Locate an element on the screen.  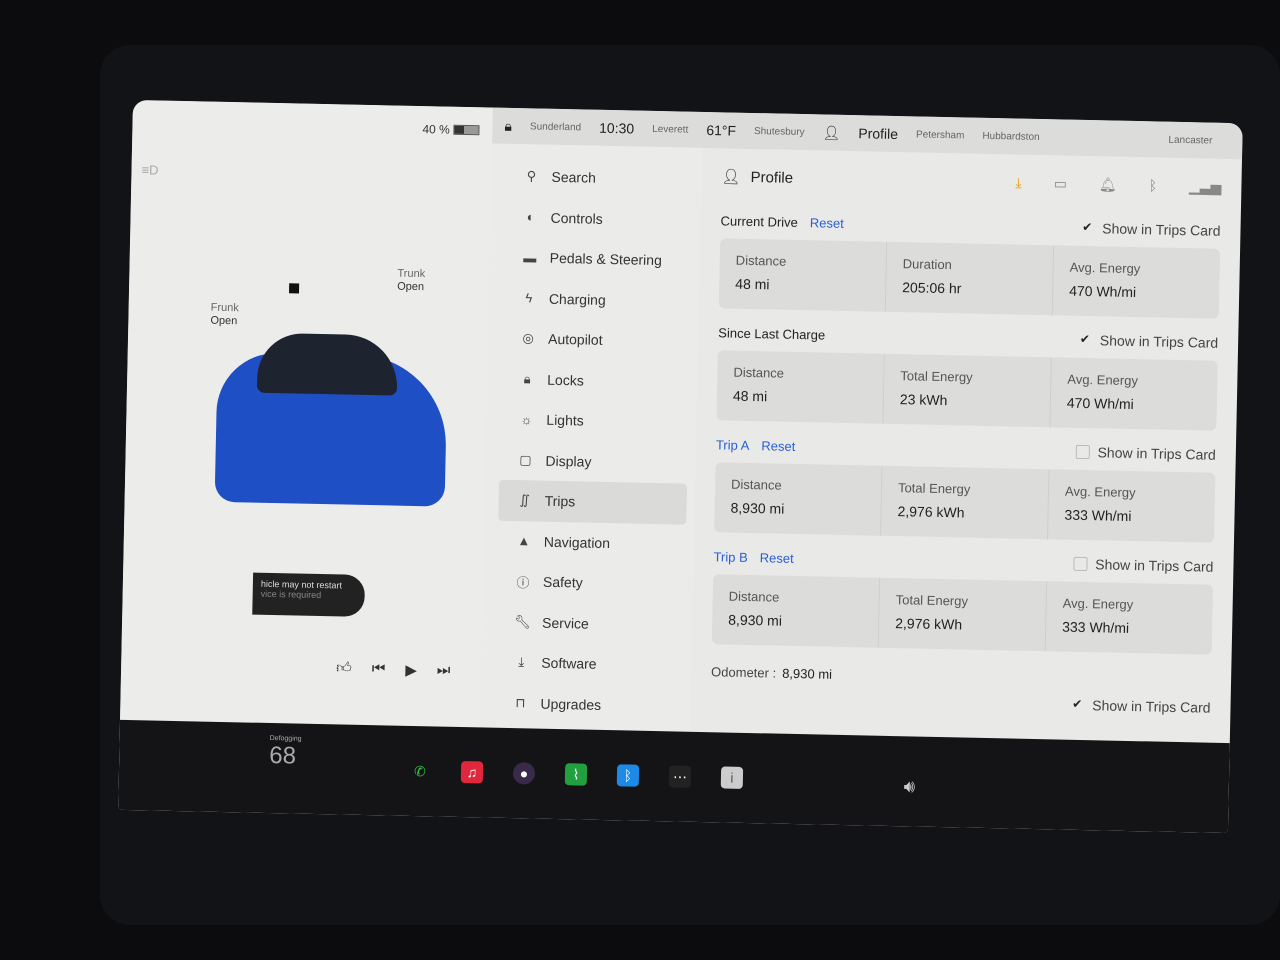
lte-signal-icon: ▁▃▅ is located at coordinates (1205, 186).